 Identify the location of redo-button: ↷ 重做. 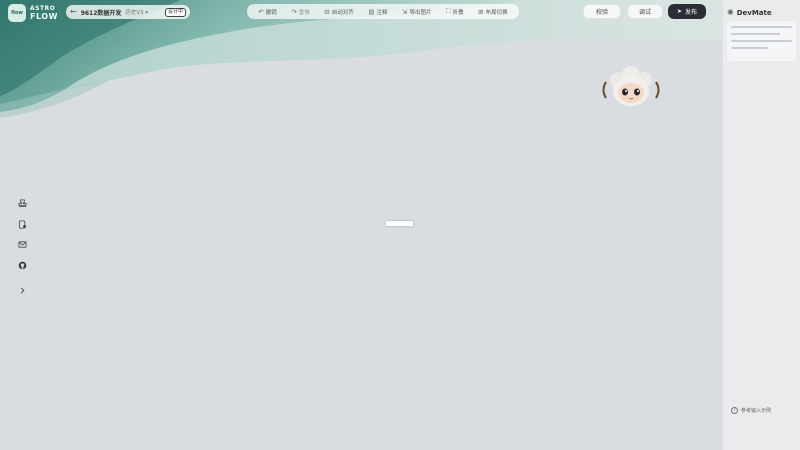
(300, 12).